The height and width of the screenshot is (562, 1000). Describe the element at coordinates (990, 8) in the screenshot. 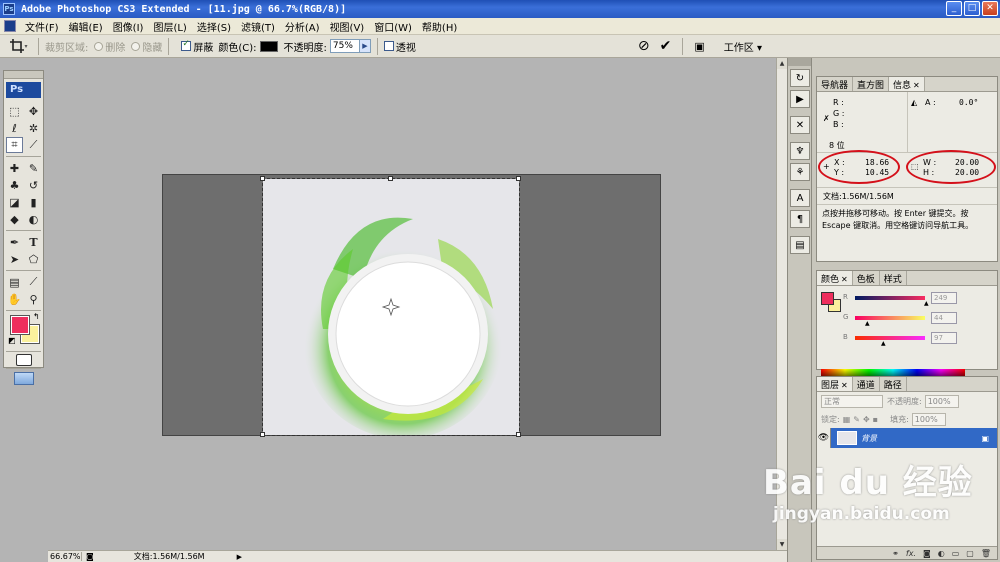

I see `close-button: ✕` at that location.